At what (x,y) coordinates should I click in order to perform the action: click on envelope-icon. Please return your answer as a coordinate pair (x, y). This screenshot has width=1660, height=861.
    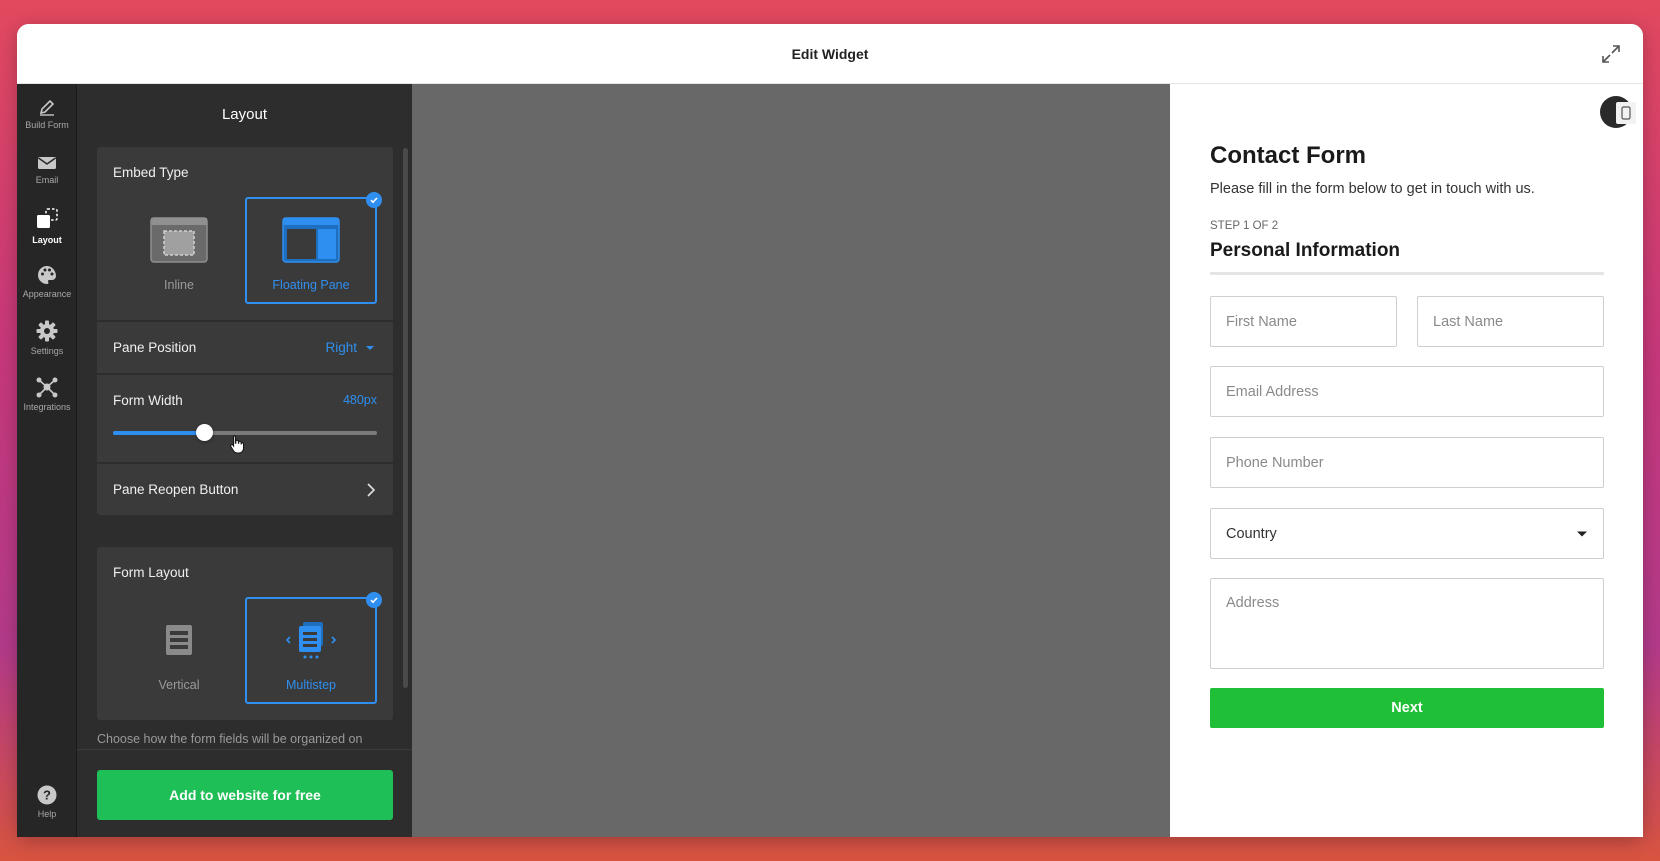
    Looking at the image, I should click on (47, 163).